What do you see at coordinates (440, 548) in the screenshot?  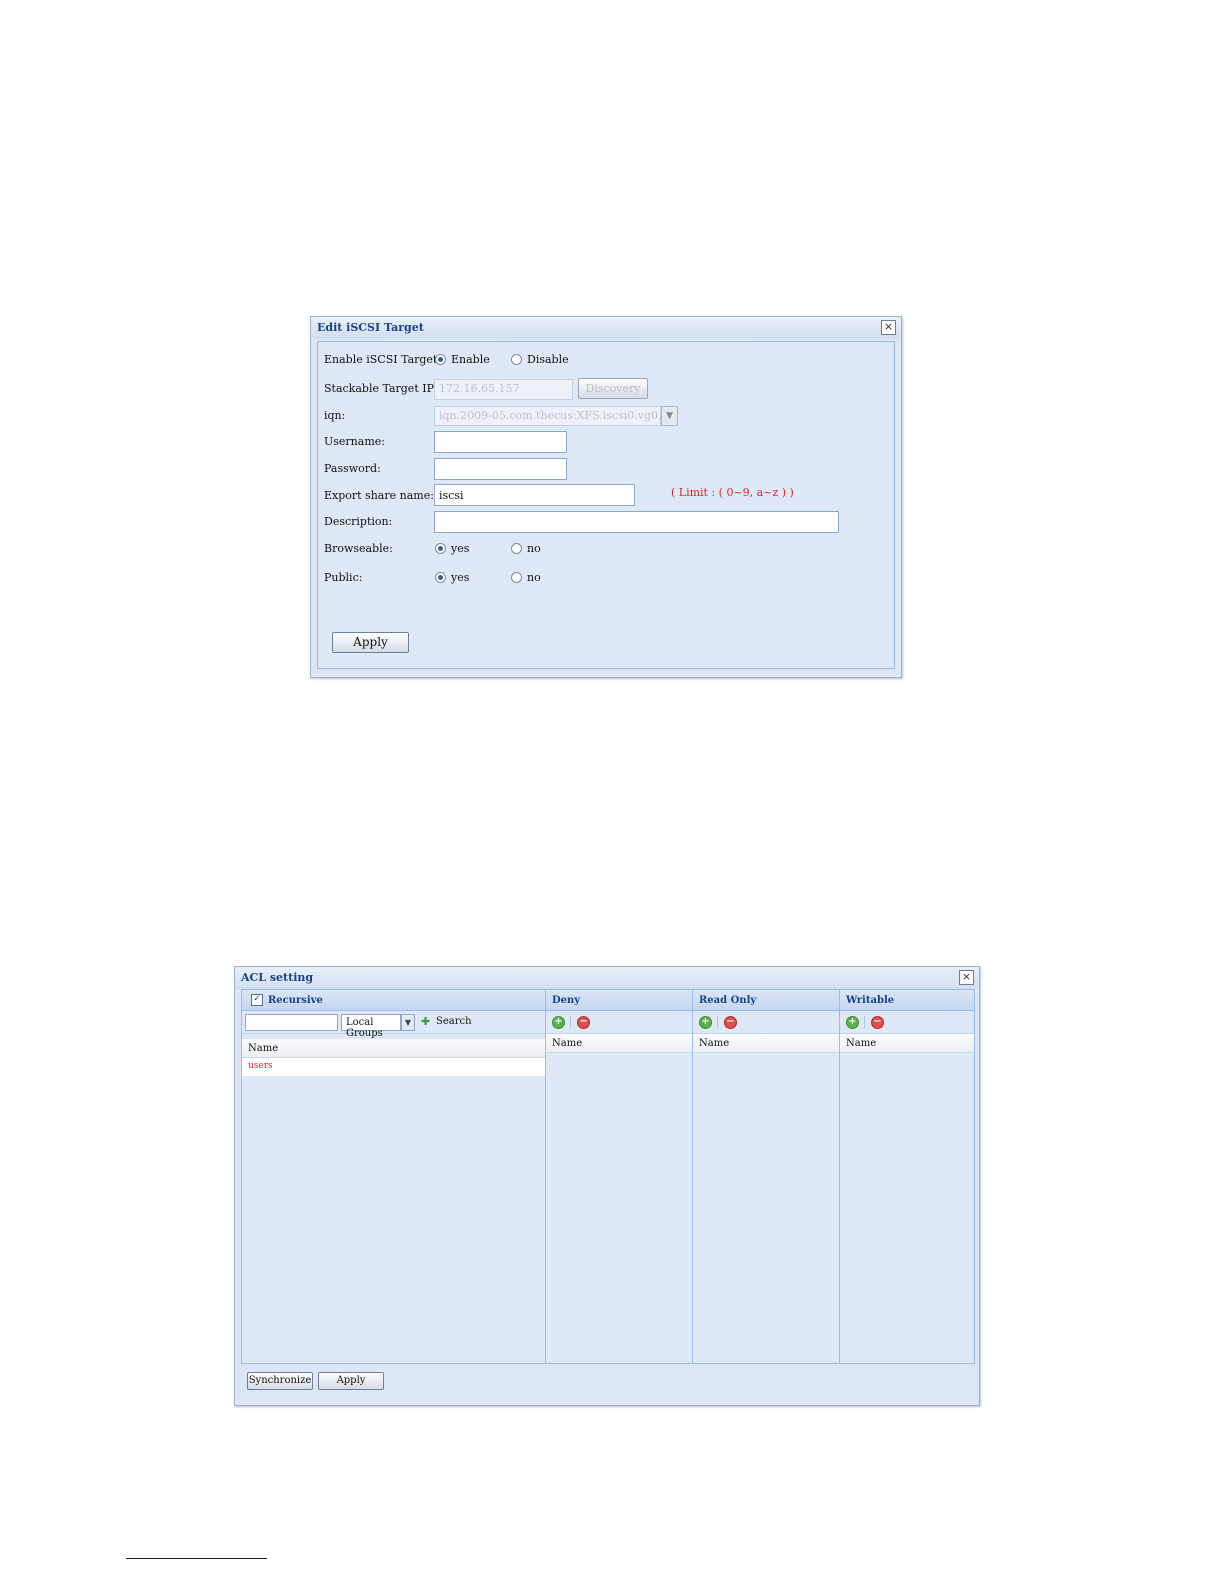 I see `browseable-yes-radio` at bounding box center [440, 548].